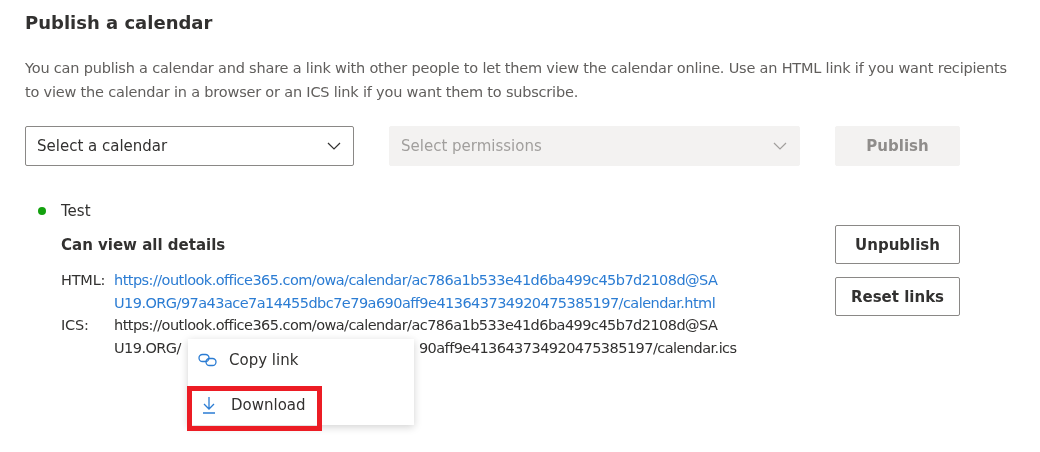  I want to click on link-url: 90aff9e413643734920475385197/calendar.ics, so click(577, 347).